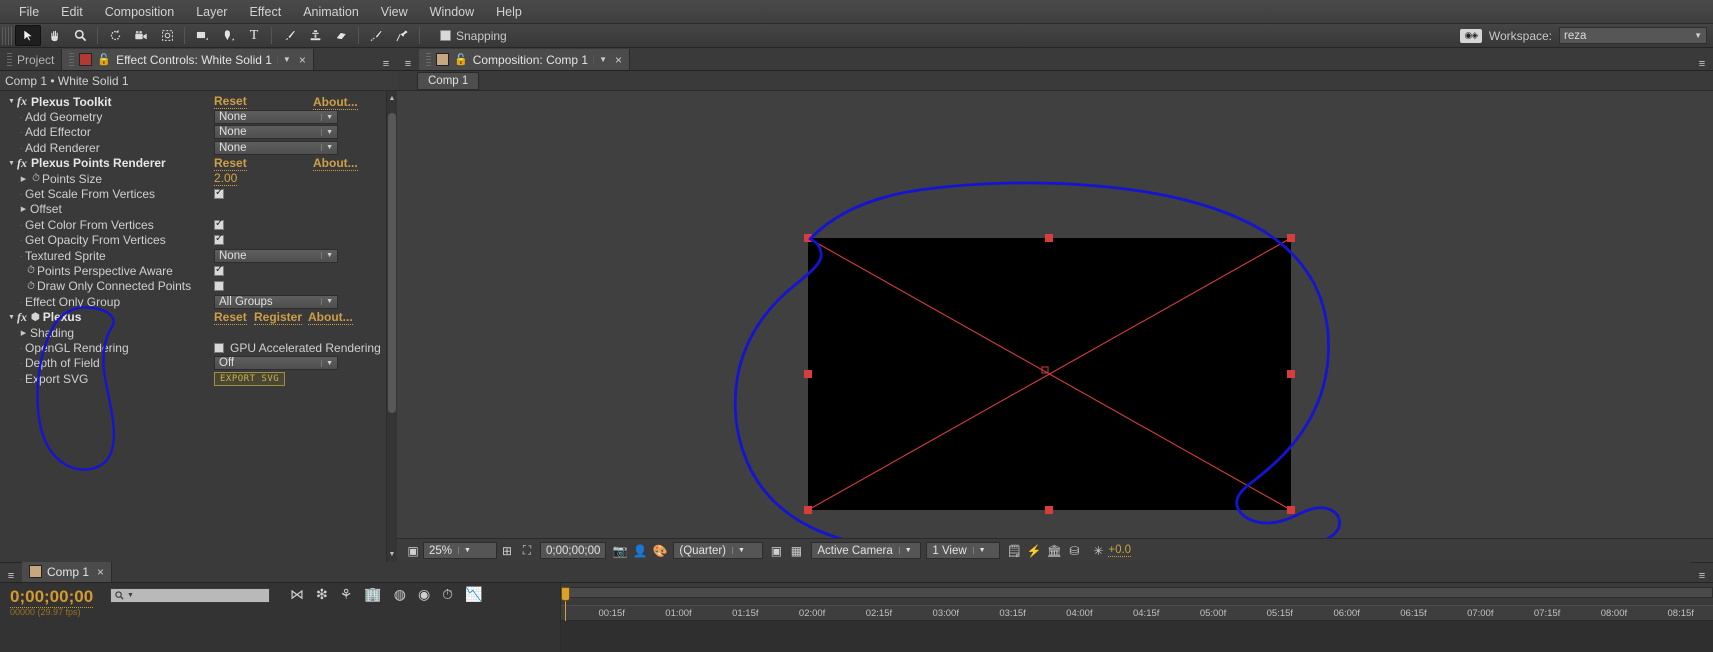 This screenshot has height=652, width=1713. Describe the element at coordinates (452, 12) in the screenshot. I see `menu-item-window: Window` at that location.